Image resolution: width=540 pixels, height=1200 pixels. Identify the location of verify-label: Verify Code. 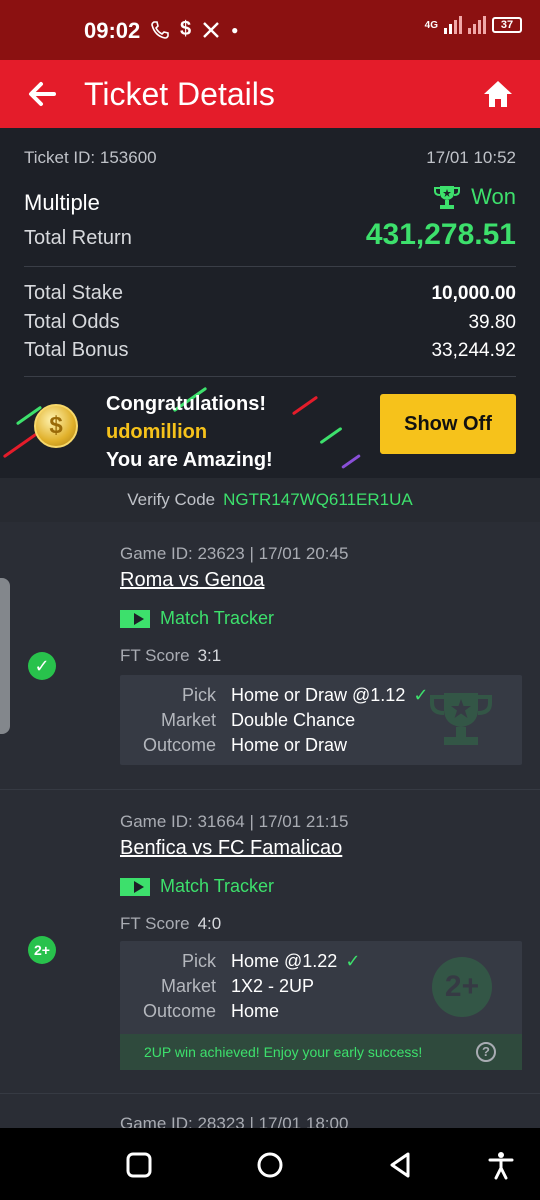
(171, 499).